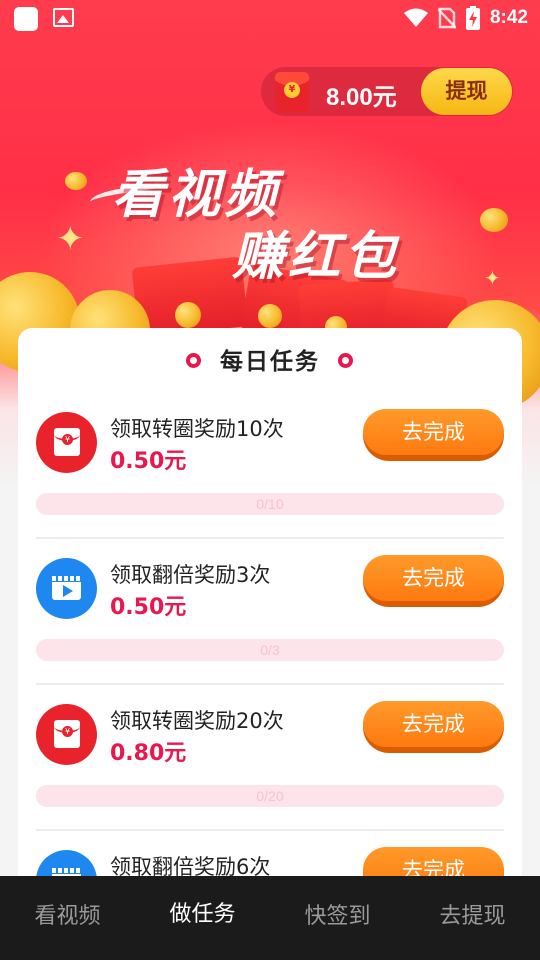  What do you see at coordinates (148, 753) in the screenshot?
I see `task-reward: 0.80元` at bounding box center [148, 753].